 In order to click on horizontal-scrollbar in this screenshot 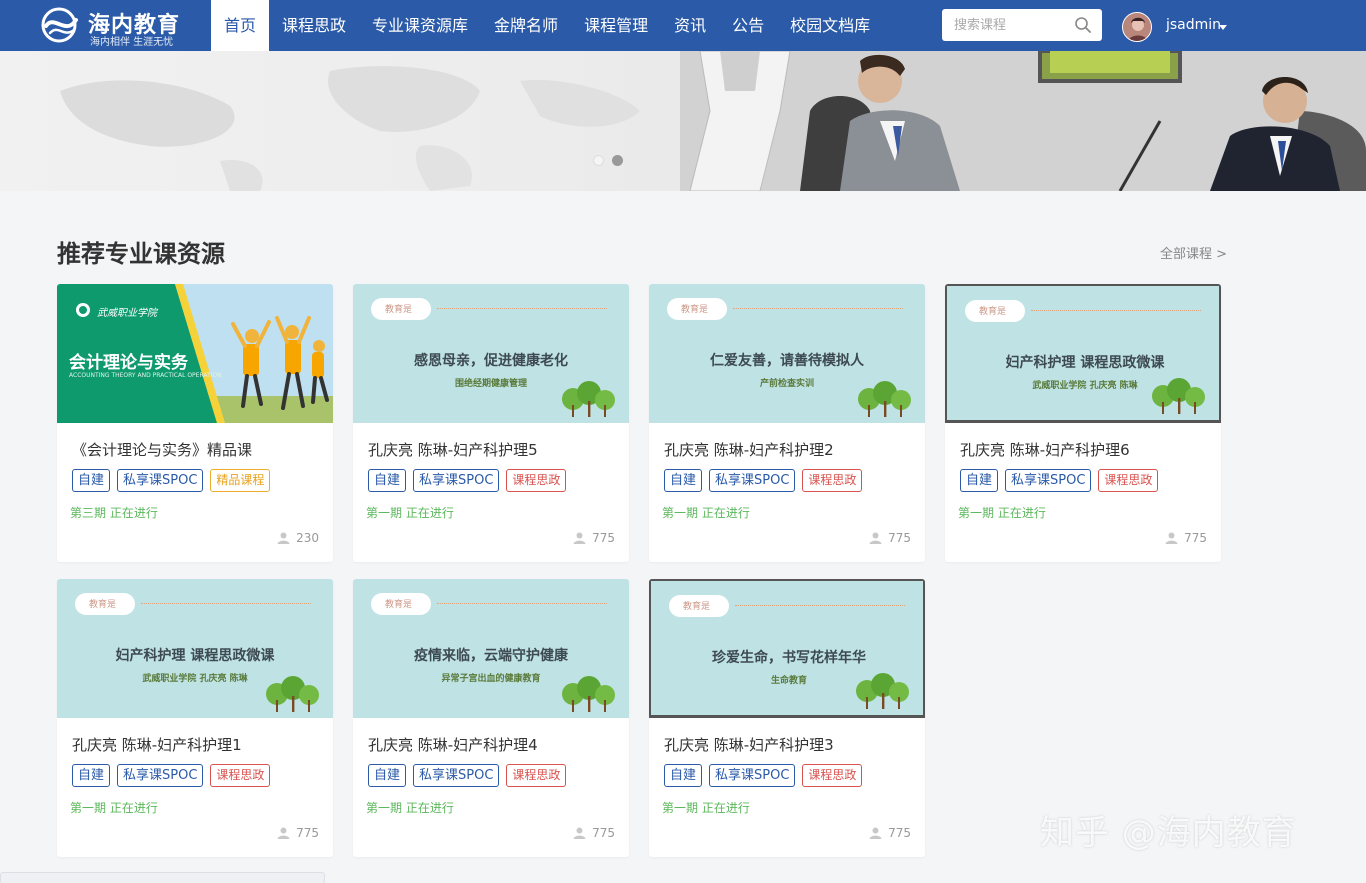, I will do `click(162, 877)`.